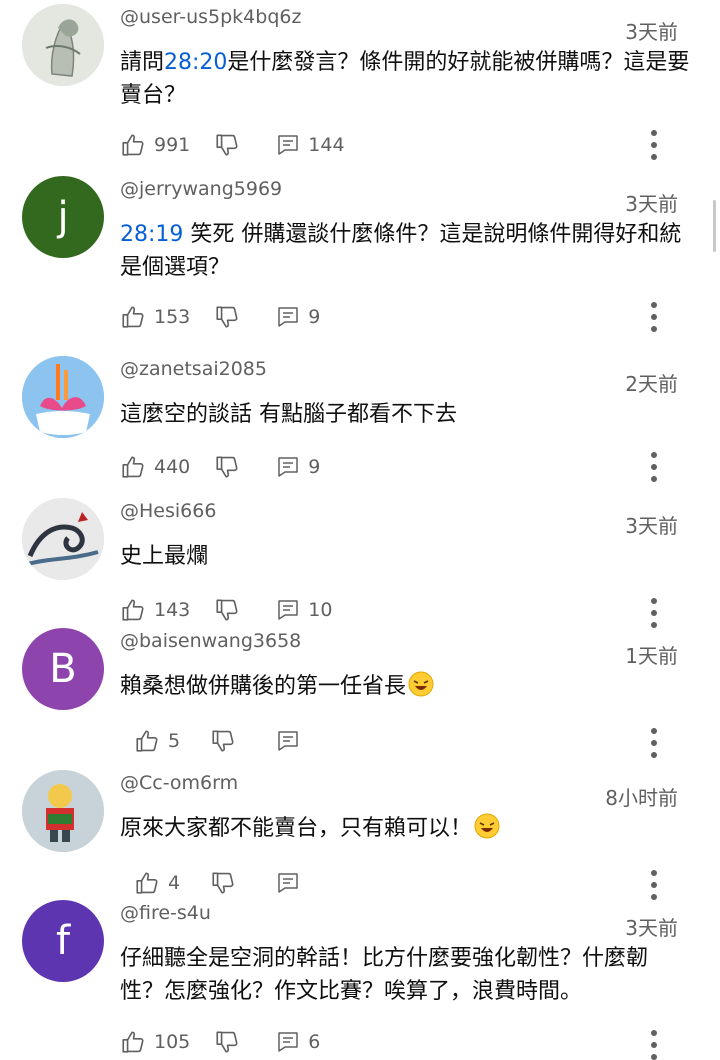  Describe the element at coordinates (201, 189) in the screenshot. I see `comment-author: @jerrywang5969` at that location.